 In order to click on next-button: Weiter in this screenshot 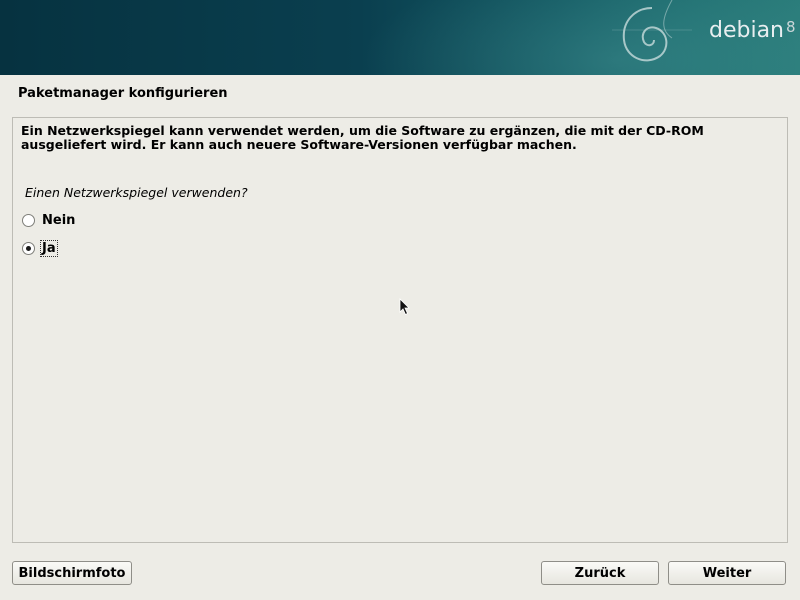, I will do `click(727, 573)`.